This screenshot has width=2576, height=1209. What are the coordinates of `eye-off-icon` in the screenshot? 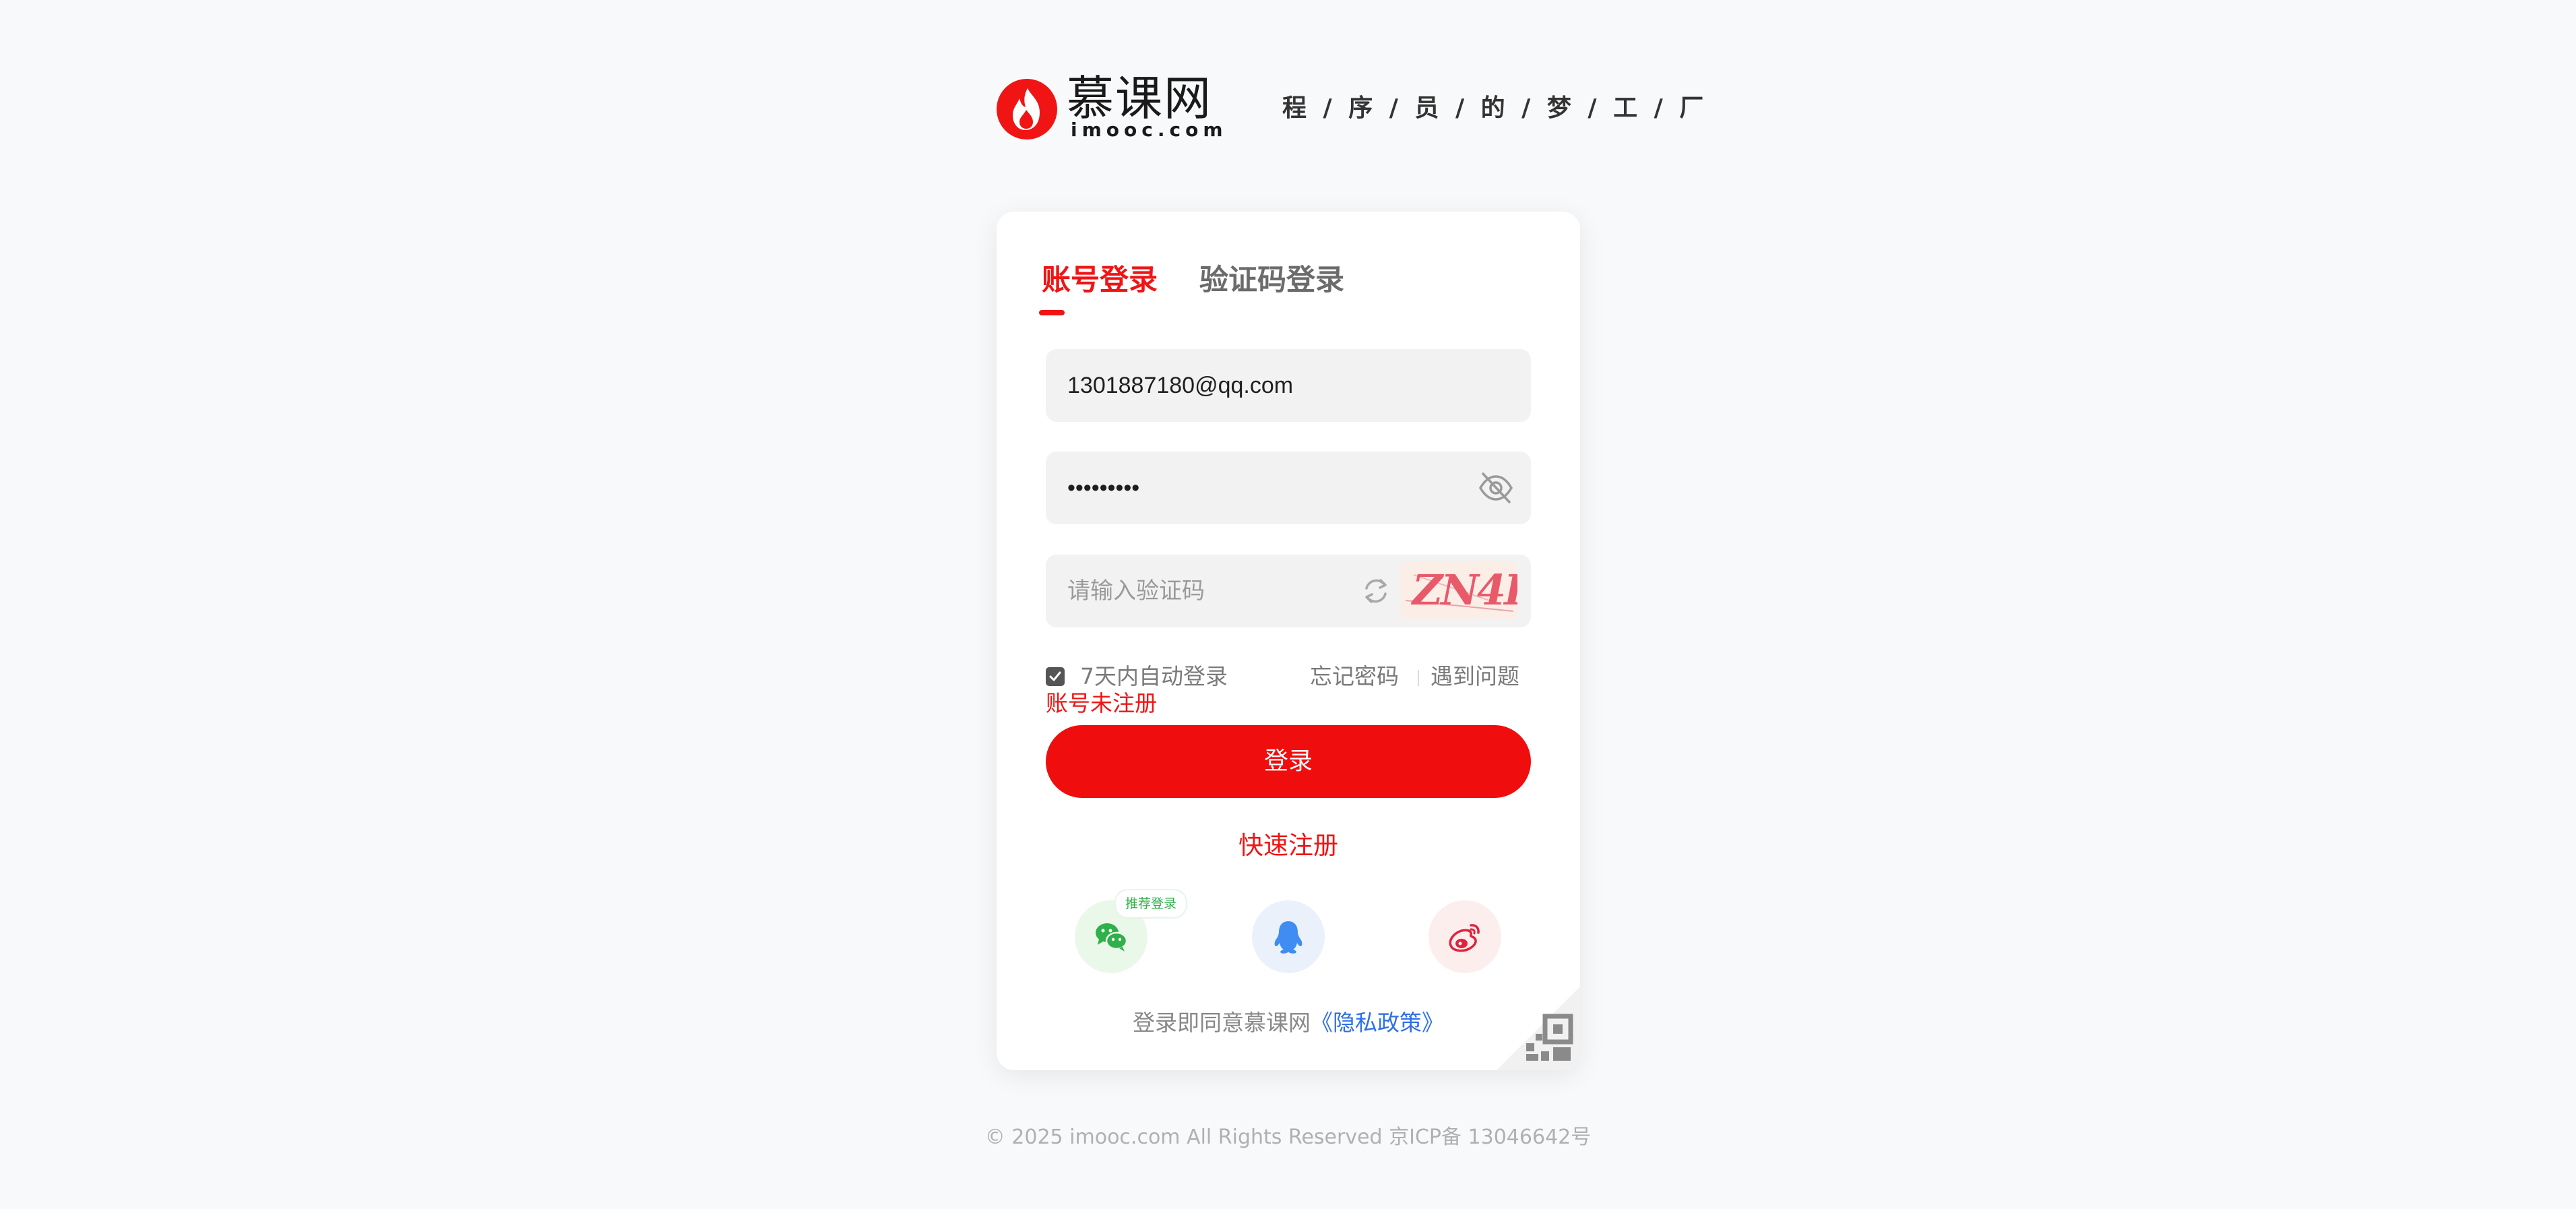 It's located at (1496, 488).